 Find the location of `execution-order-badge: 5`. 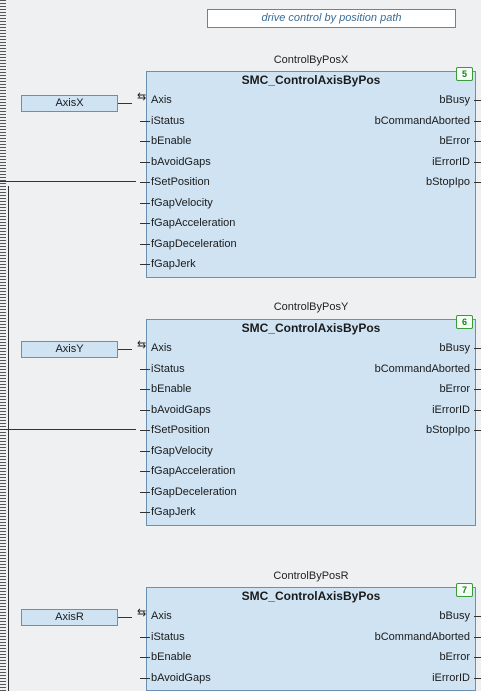

execution-order-badge: 5 is located at coordinates (464, 74).